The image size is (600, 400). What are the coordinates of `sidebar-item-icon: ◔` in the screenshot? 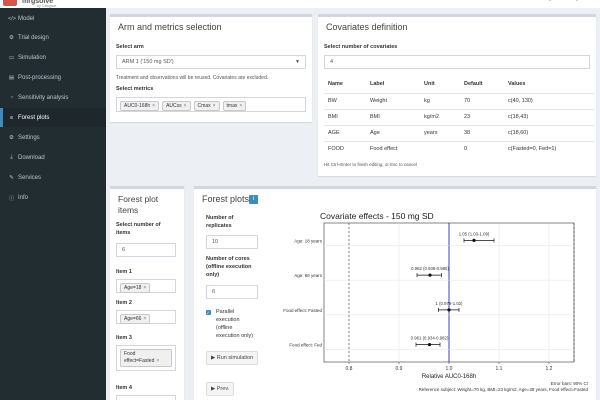 It's located at (11, 97).